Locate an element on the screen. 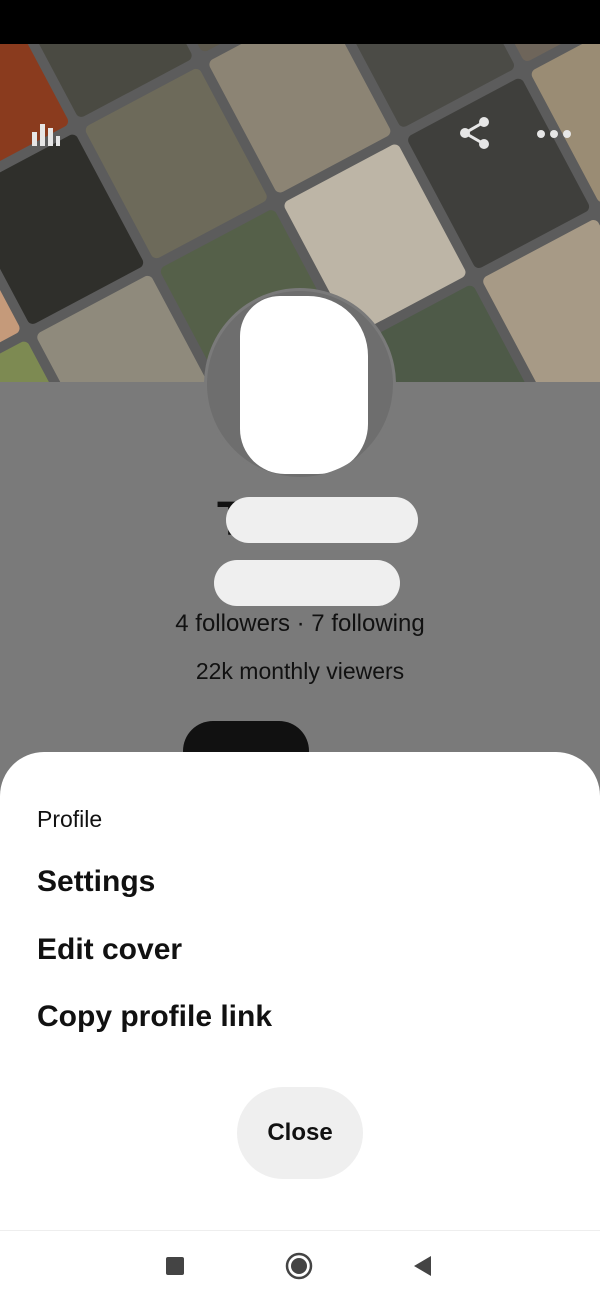 This screenshot has height=1301, width=600. more-dots-icon is located at coordinates (554, 134).